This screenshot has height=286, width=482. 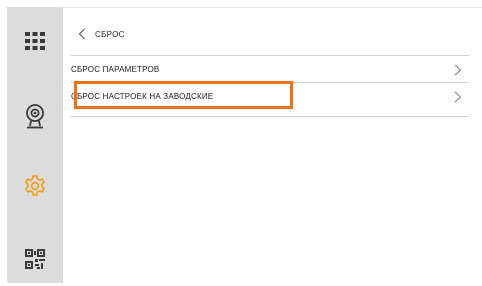 I want to click on sidebar-item-qr, so click(x=35, y=259).